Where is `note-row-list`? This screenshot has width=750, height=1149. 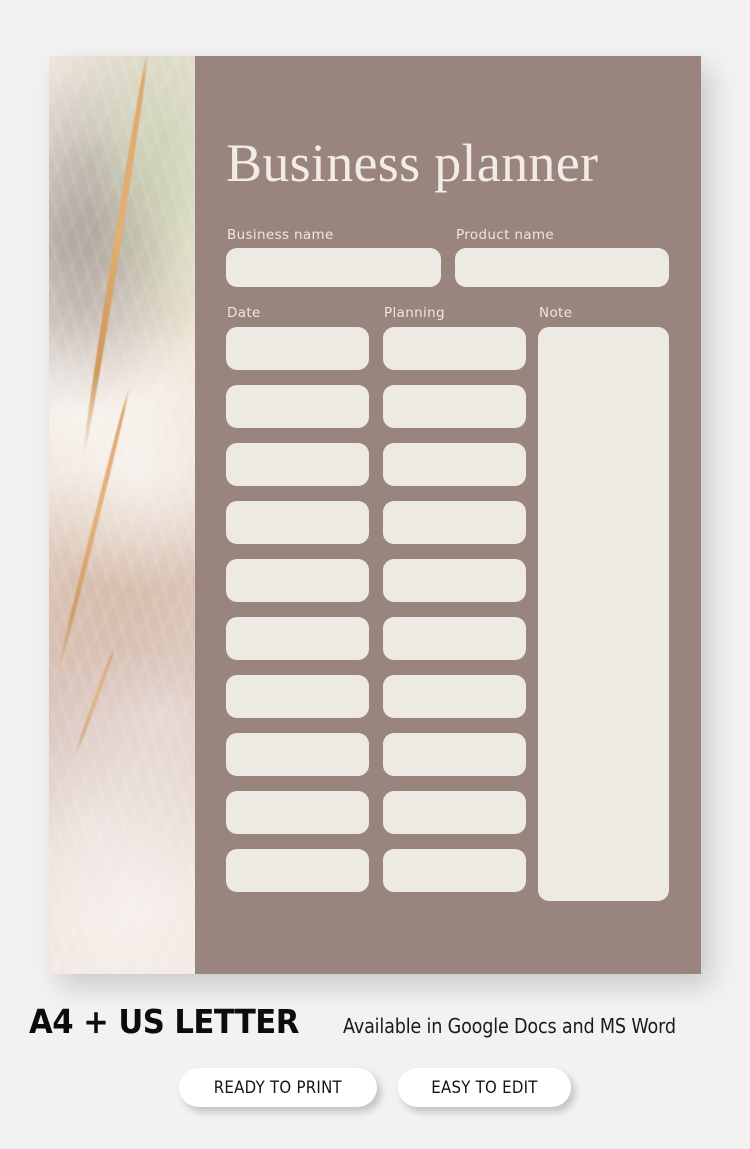 note-row-list is located at coordinates (603, 614).